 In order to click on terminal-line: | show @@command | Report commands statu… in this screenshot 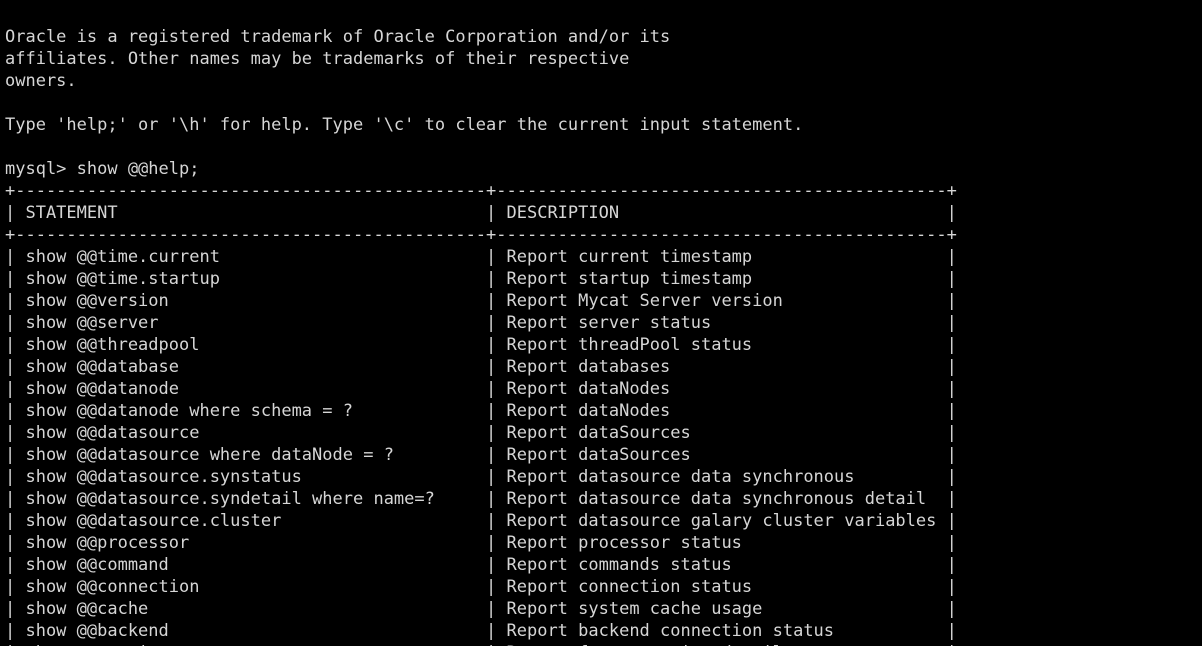, I will do `click(481, 565)`.